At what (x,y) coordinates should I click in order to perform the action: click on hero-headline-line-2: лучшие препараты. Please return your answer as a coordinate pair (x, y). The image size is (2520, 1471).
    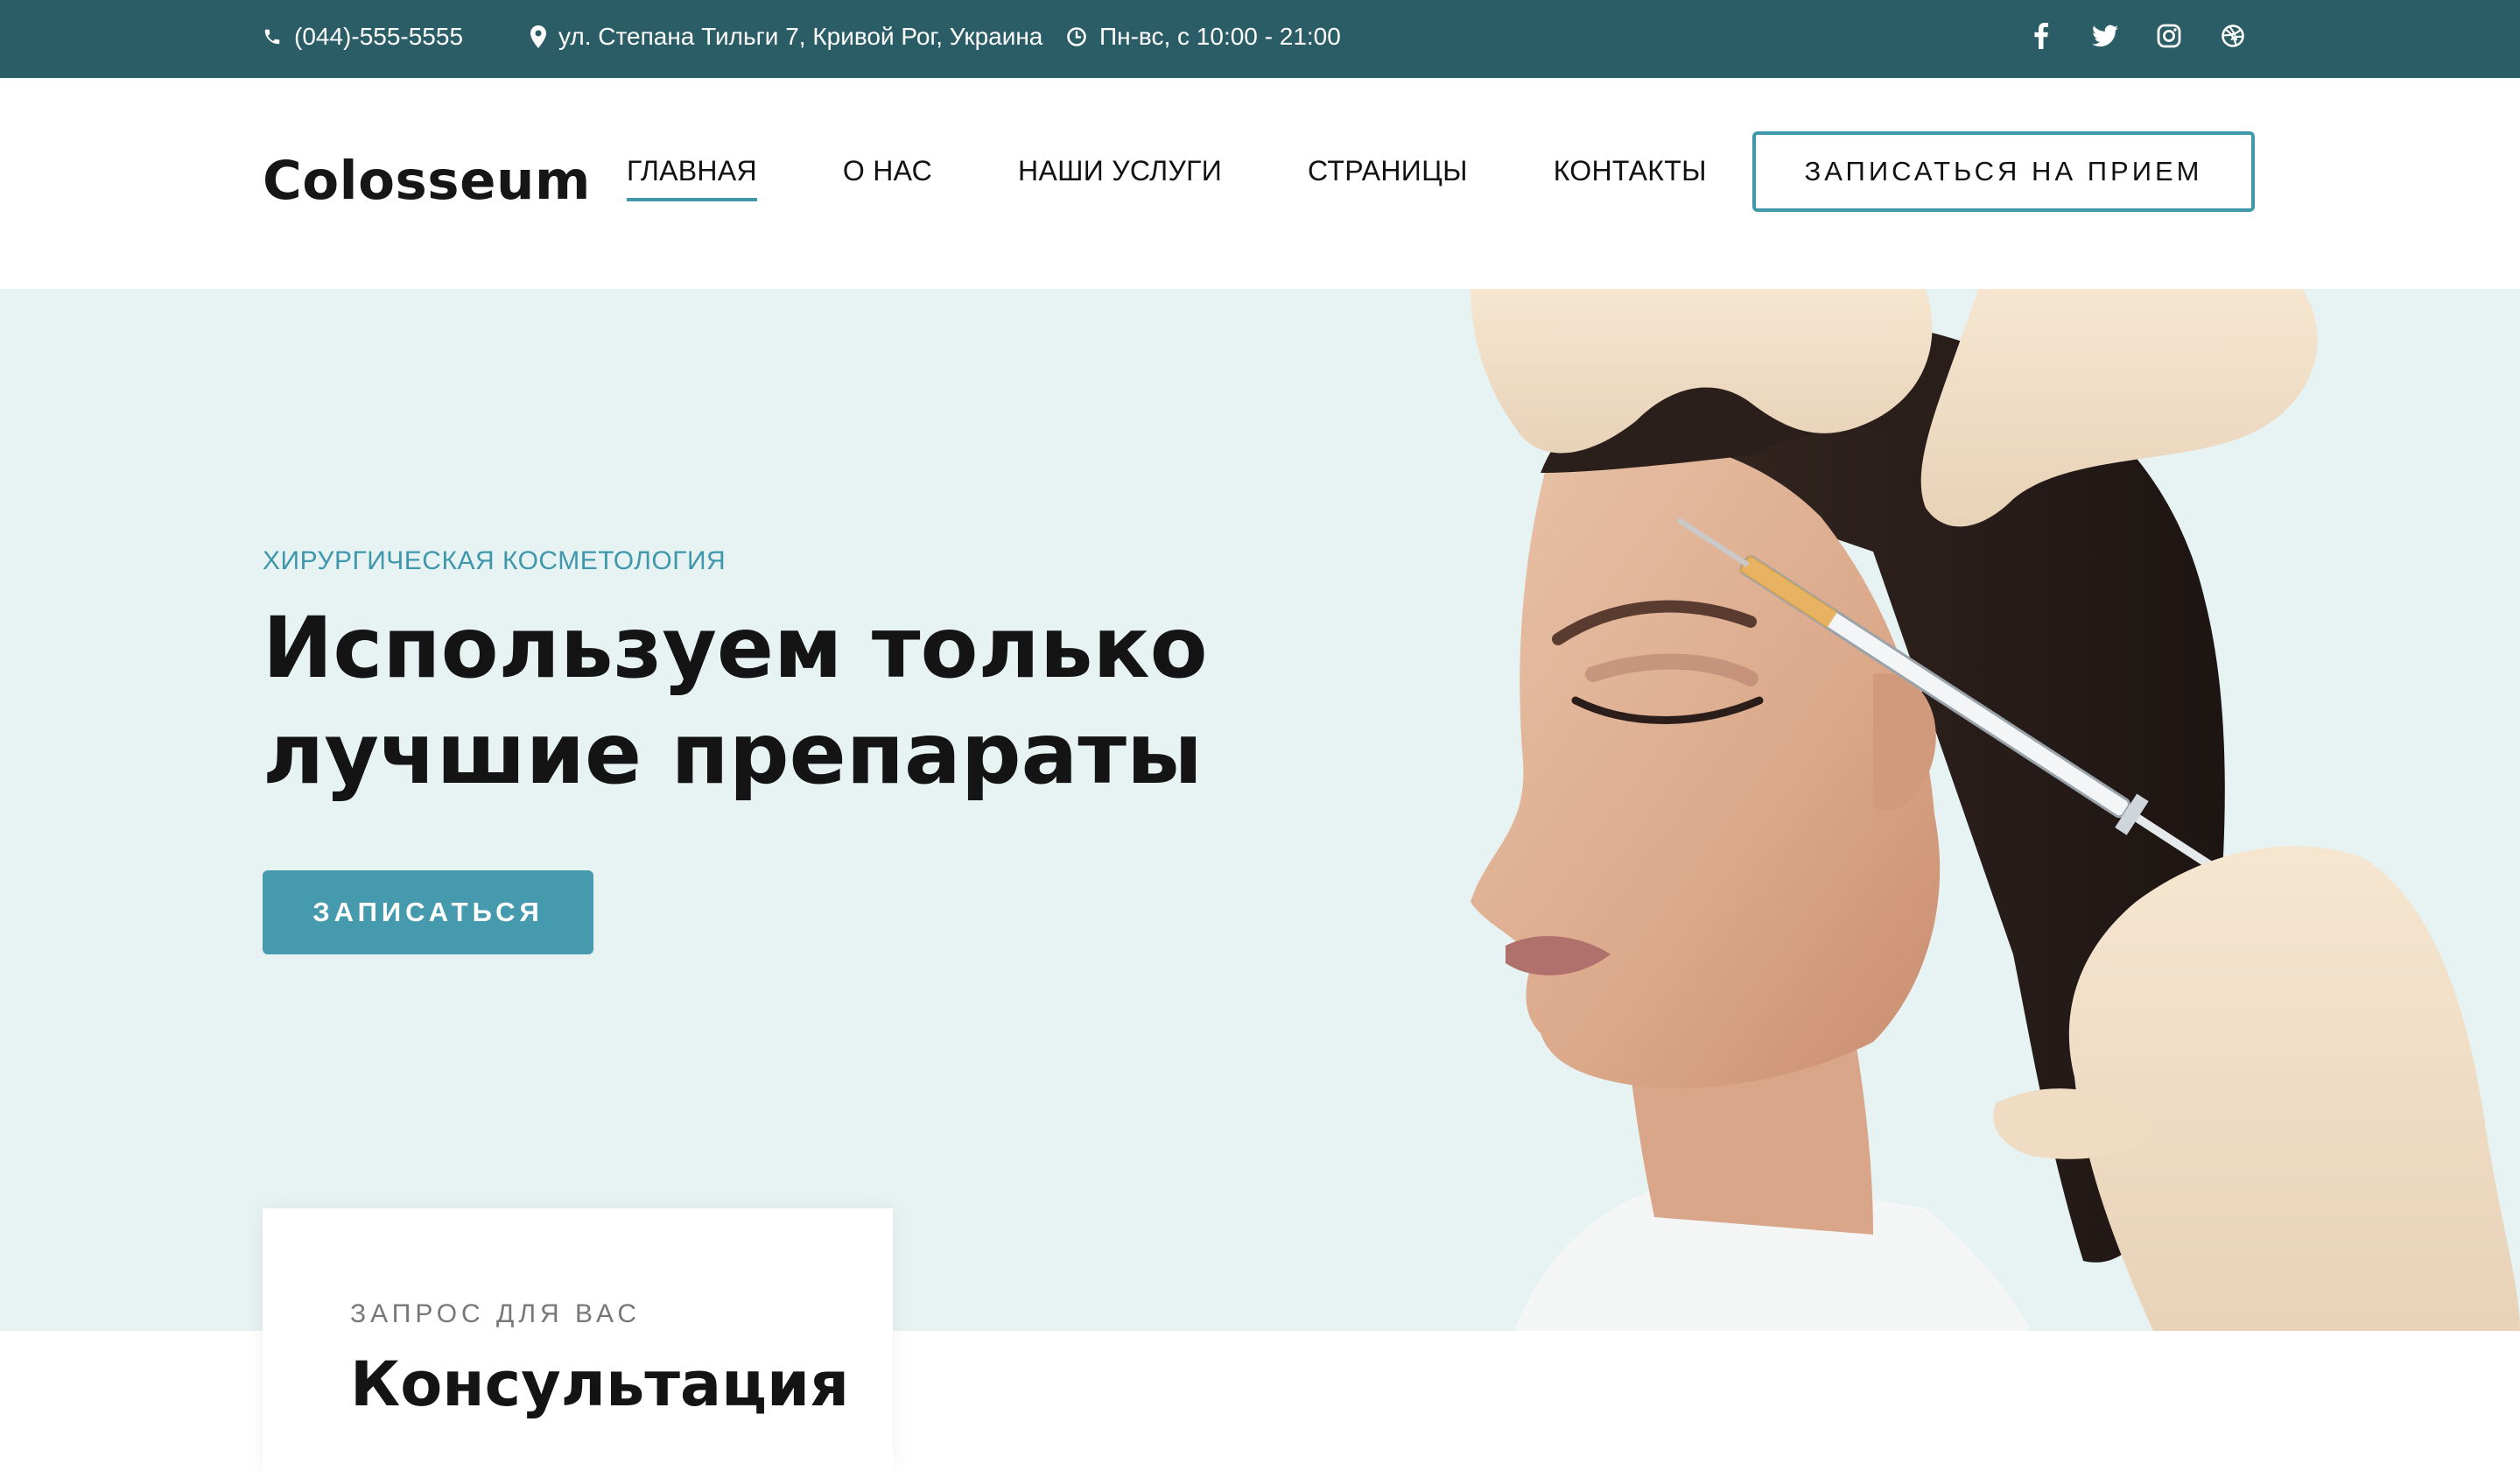
    Looking at the image, I should click on (733, 754).